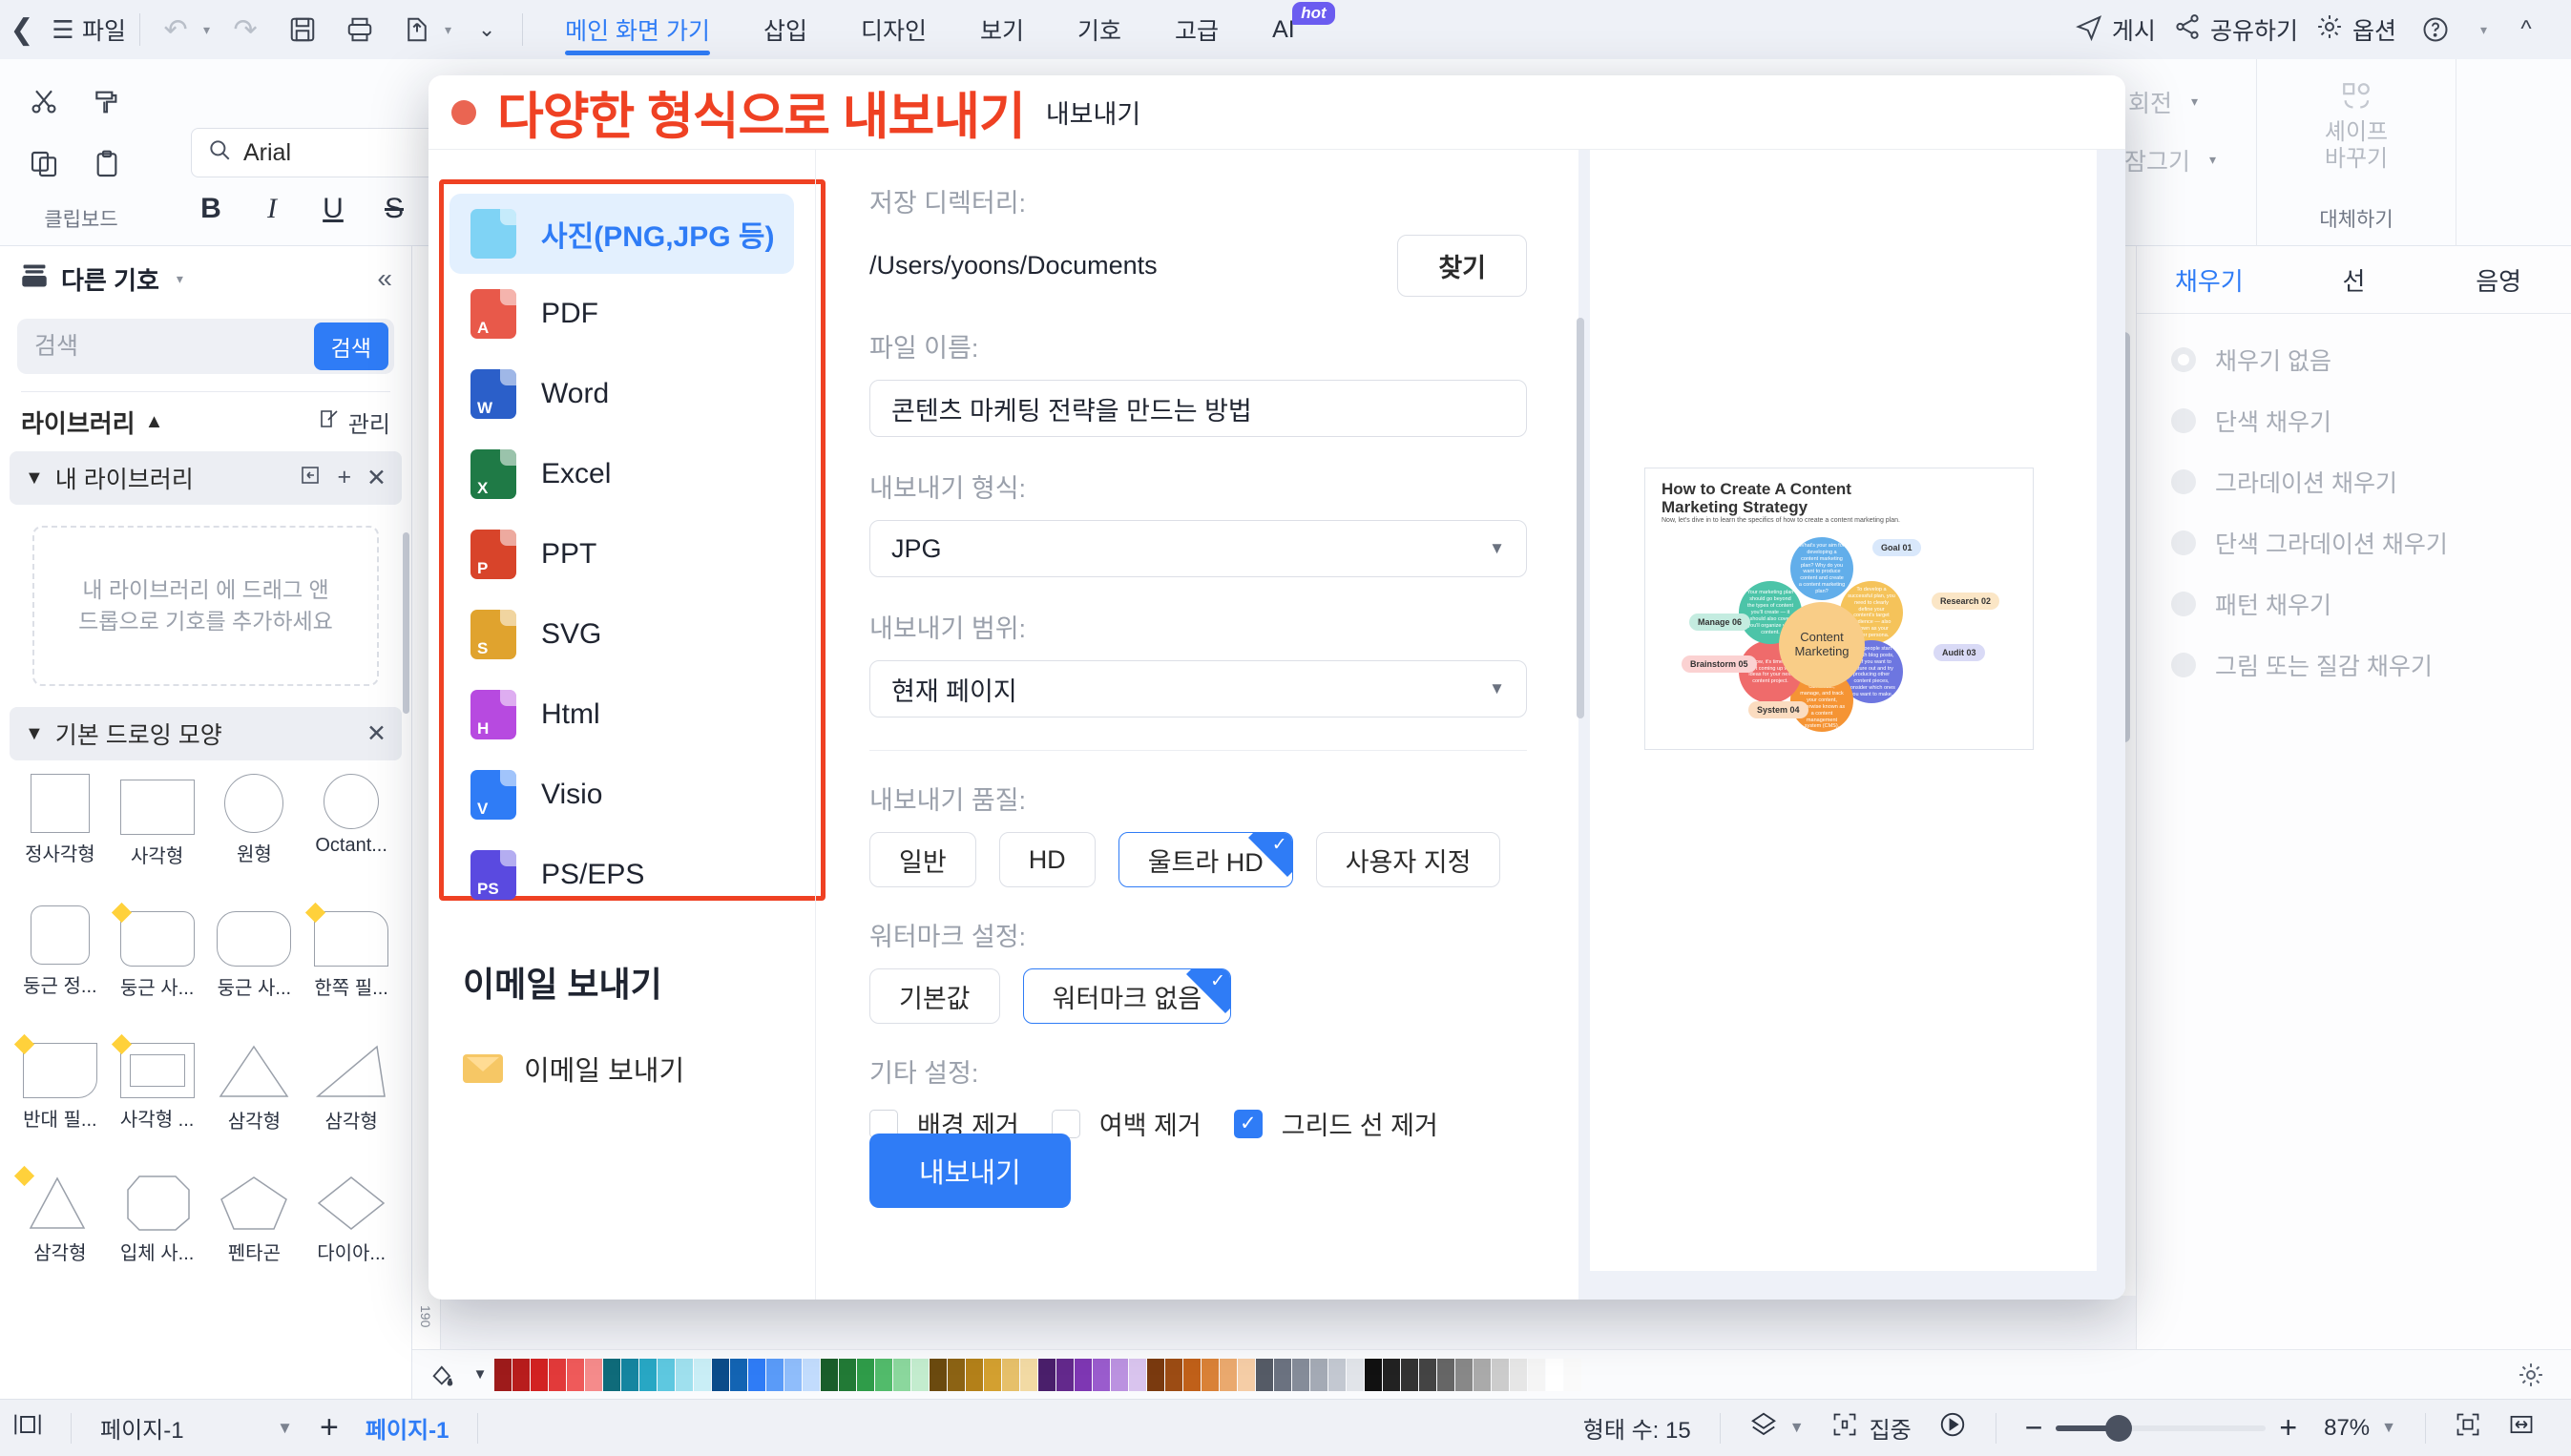 The image size is (2571, 1456). I want to click on fill-color-icon, so click(443, 1375).